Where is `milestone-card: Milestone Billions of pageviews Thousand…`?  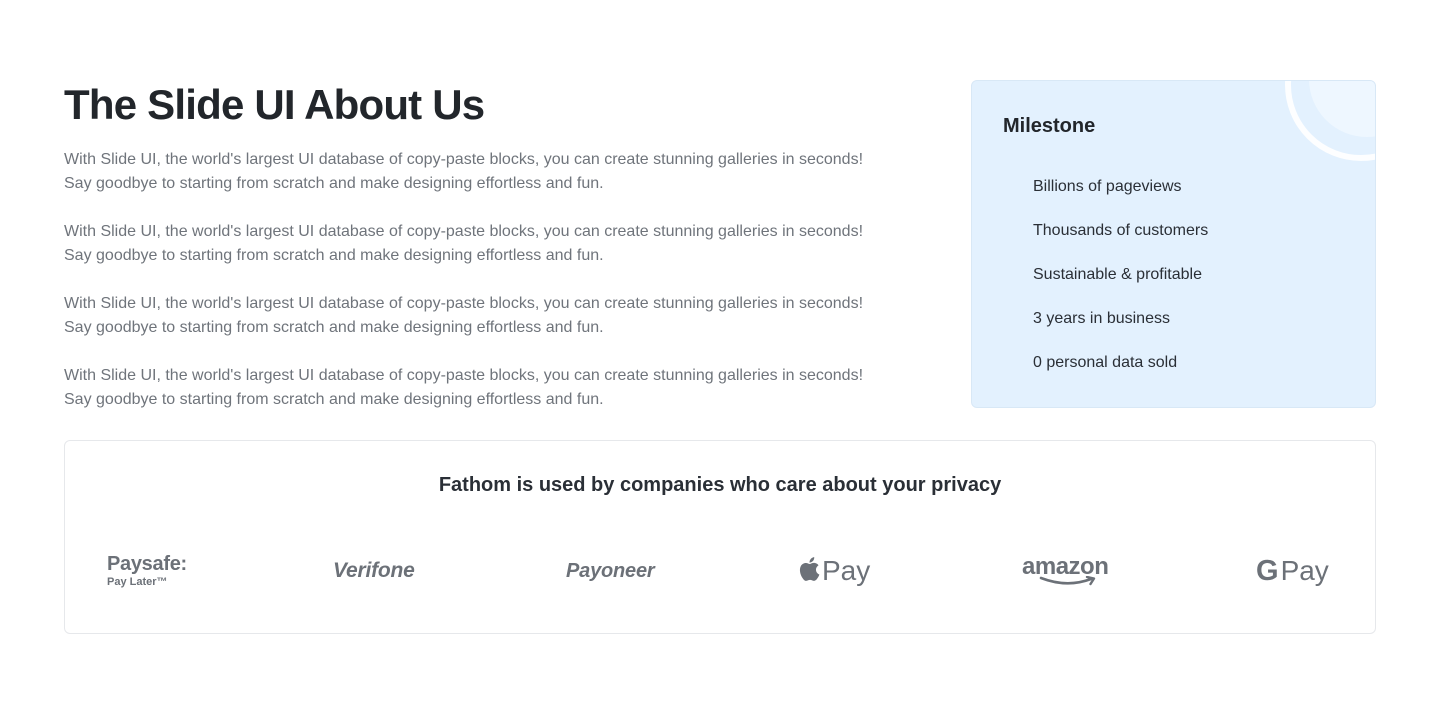 milestone-card: Milestone Billions of pageviews Thousand… is located at coordinates (1173, 244).